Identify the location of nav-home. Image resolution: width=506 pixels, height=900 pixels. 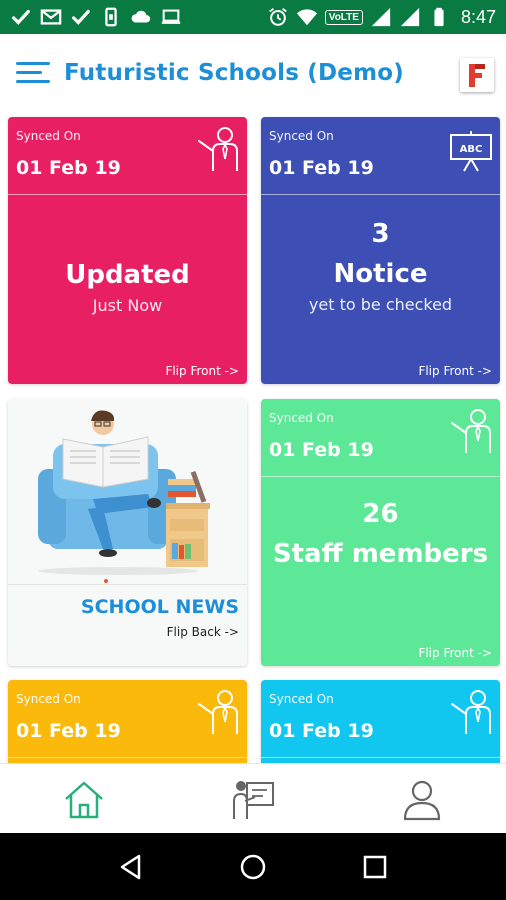
(84, 799).